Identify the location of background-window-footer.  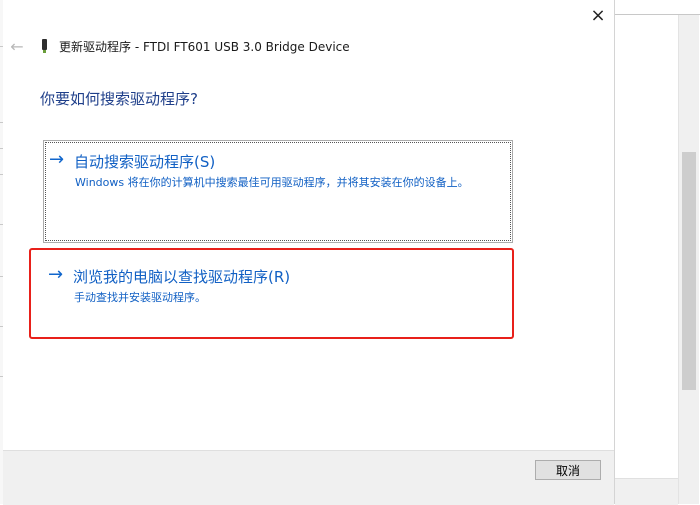
(646, 491).